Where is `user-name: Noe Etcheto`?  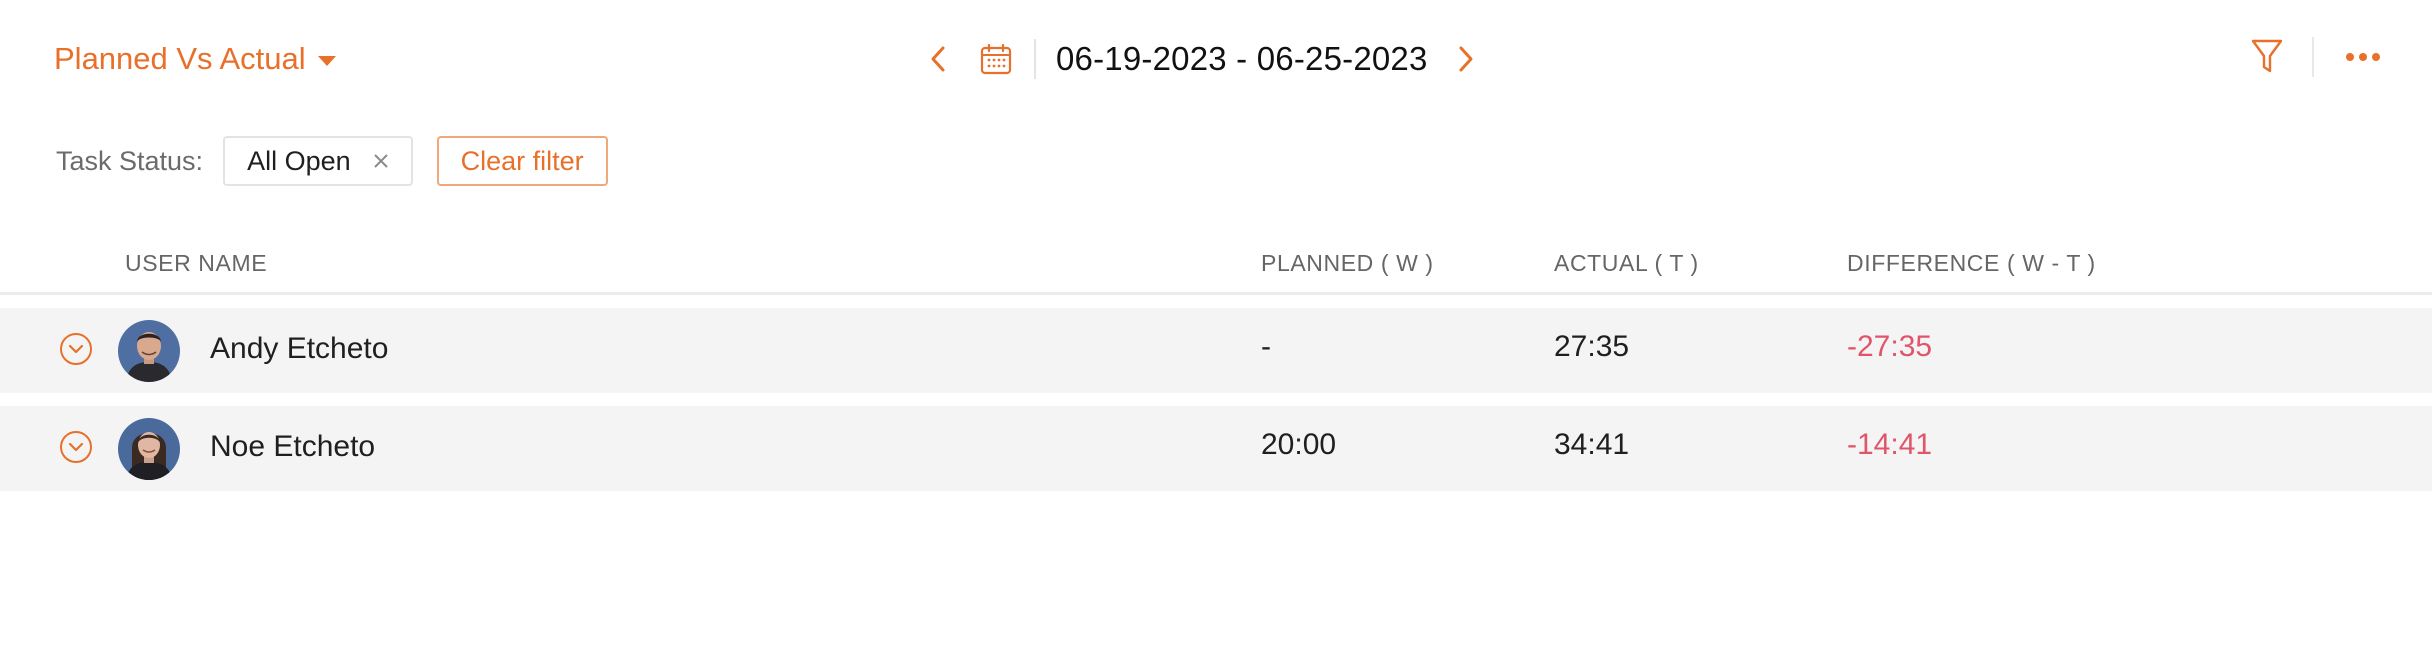
user-name: Noe Etcheto is located at coordinates (292, 447).